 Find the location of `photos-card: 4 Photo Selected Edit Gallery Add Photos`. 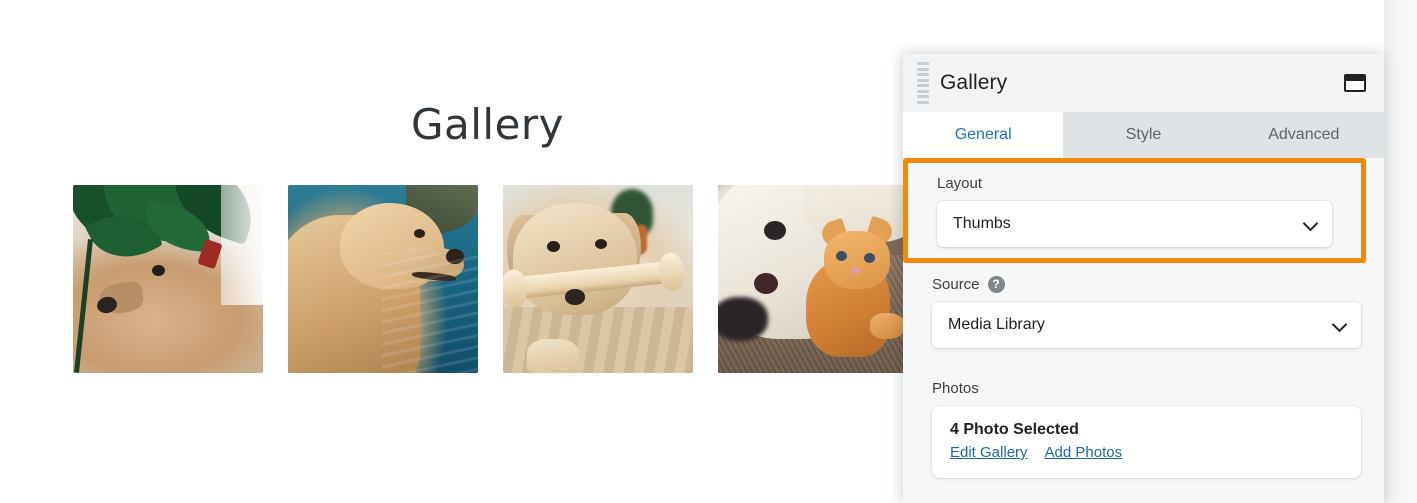

photos-card: 4 Photo Selected Edit Gallery Add Photos is located at coordinates (1146, 442).